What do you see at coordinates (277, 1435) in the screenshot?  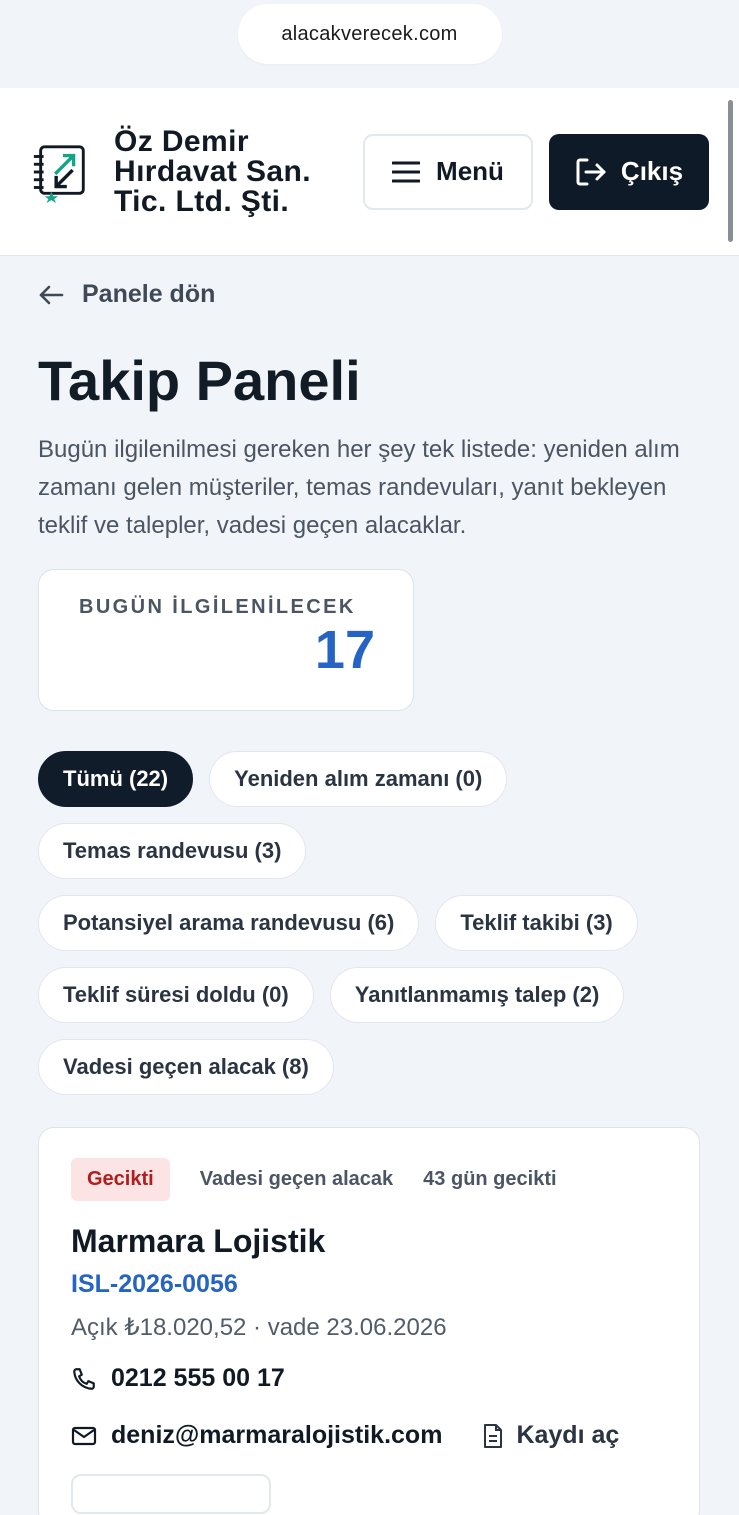 I see `email-address: deniz@marmaralojistik.com` at bounding box center [277, 1435].